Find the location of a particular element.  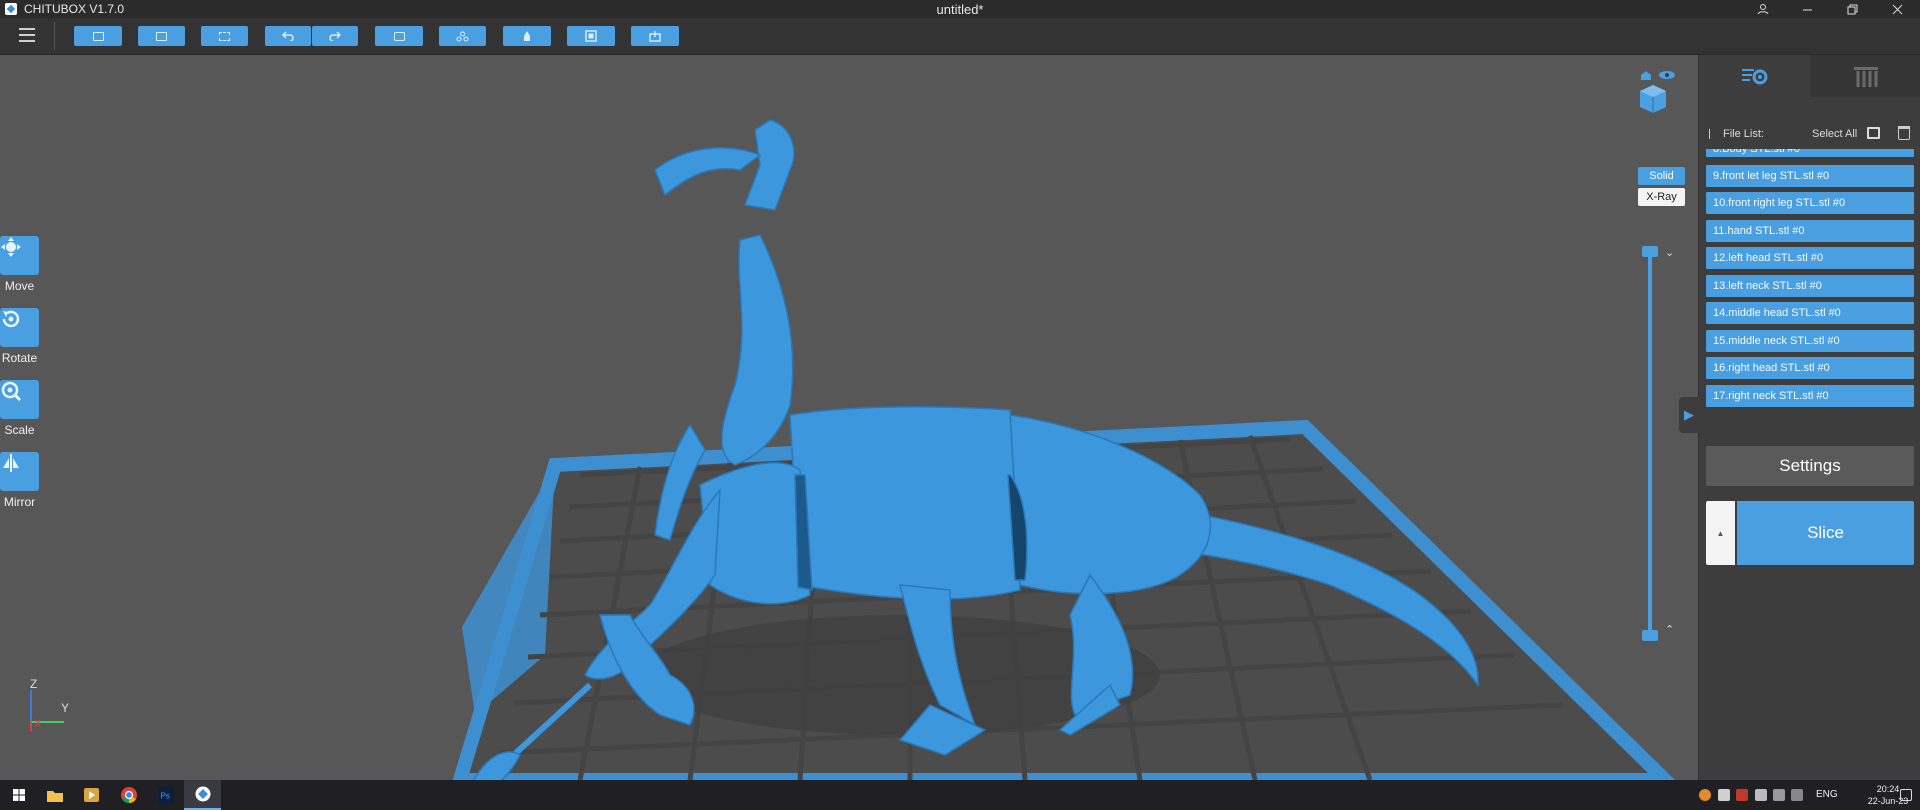

title-bar: CHITUBOX V1.7.0 untitled* is located at coordinates (960, 9).